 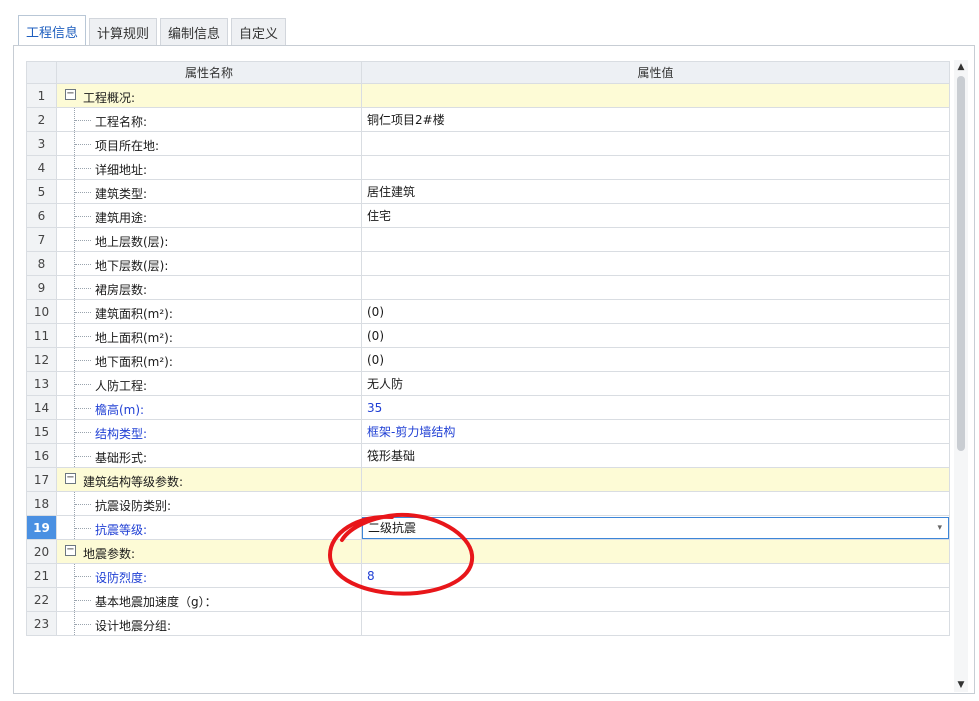 I want to click on row-number: 7, so click(x=41, y=239).